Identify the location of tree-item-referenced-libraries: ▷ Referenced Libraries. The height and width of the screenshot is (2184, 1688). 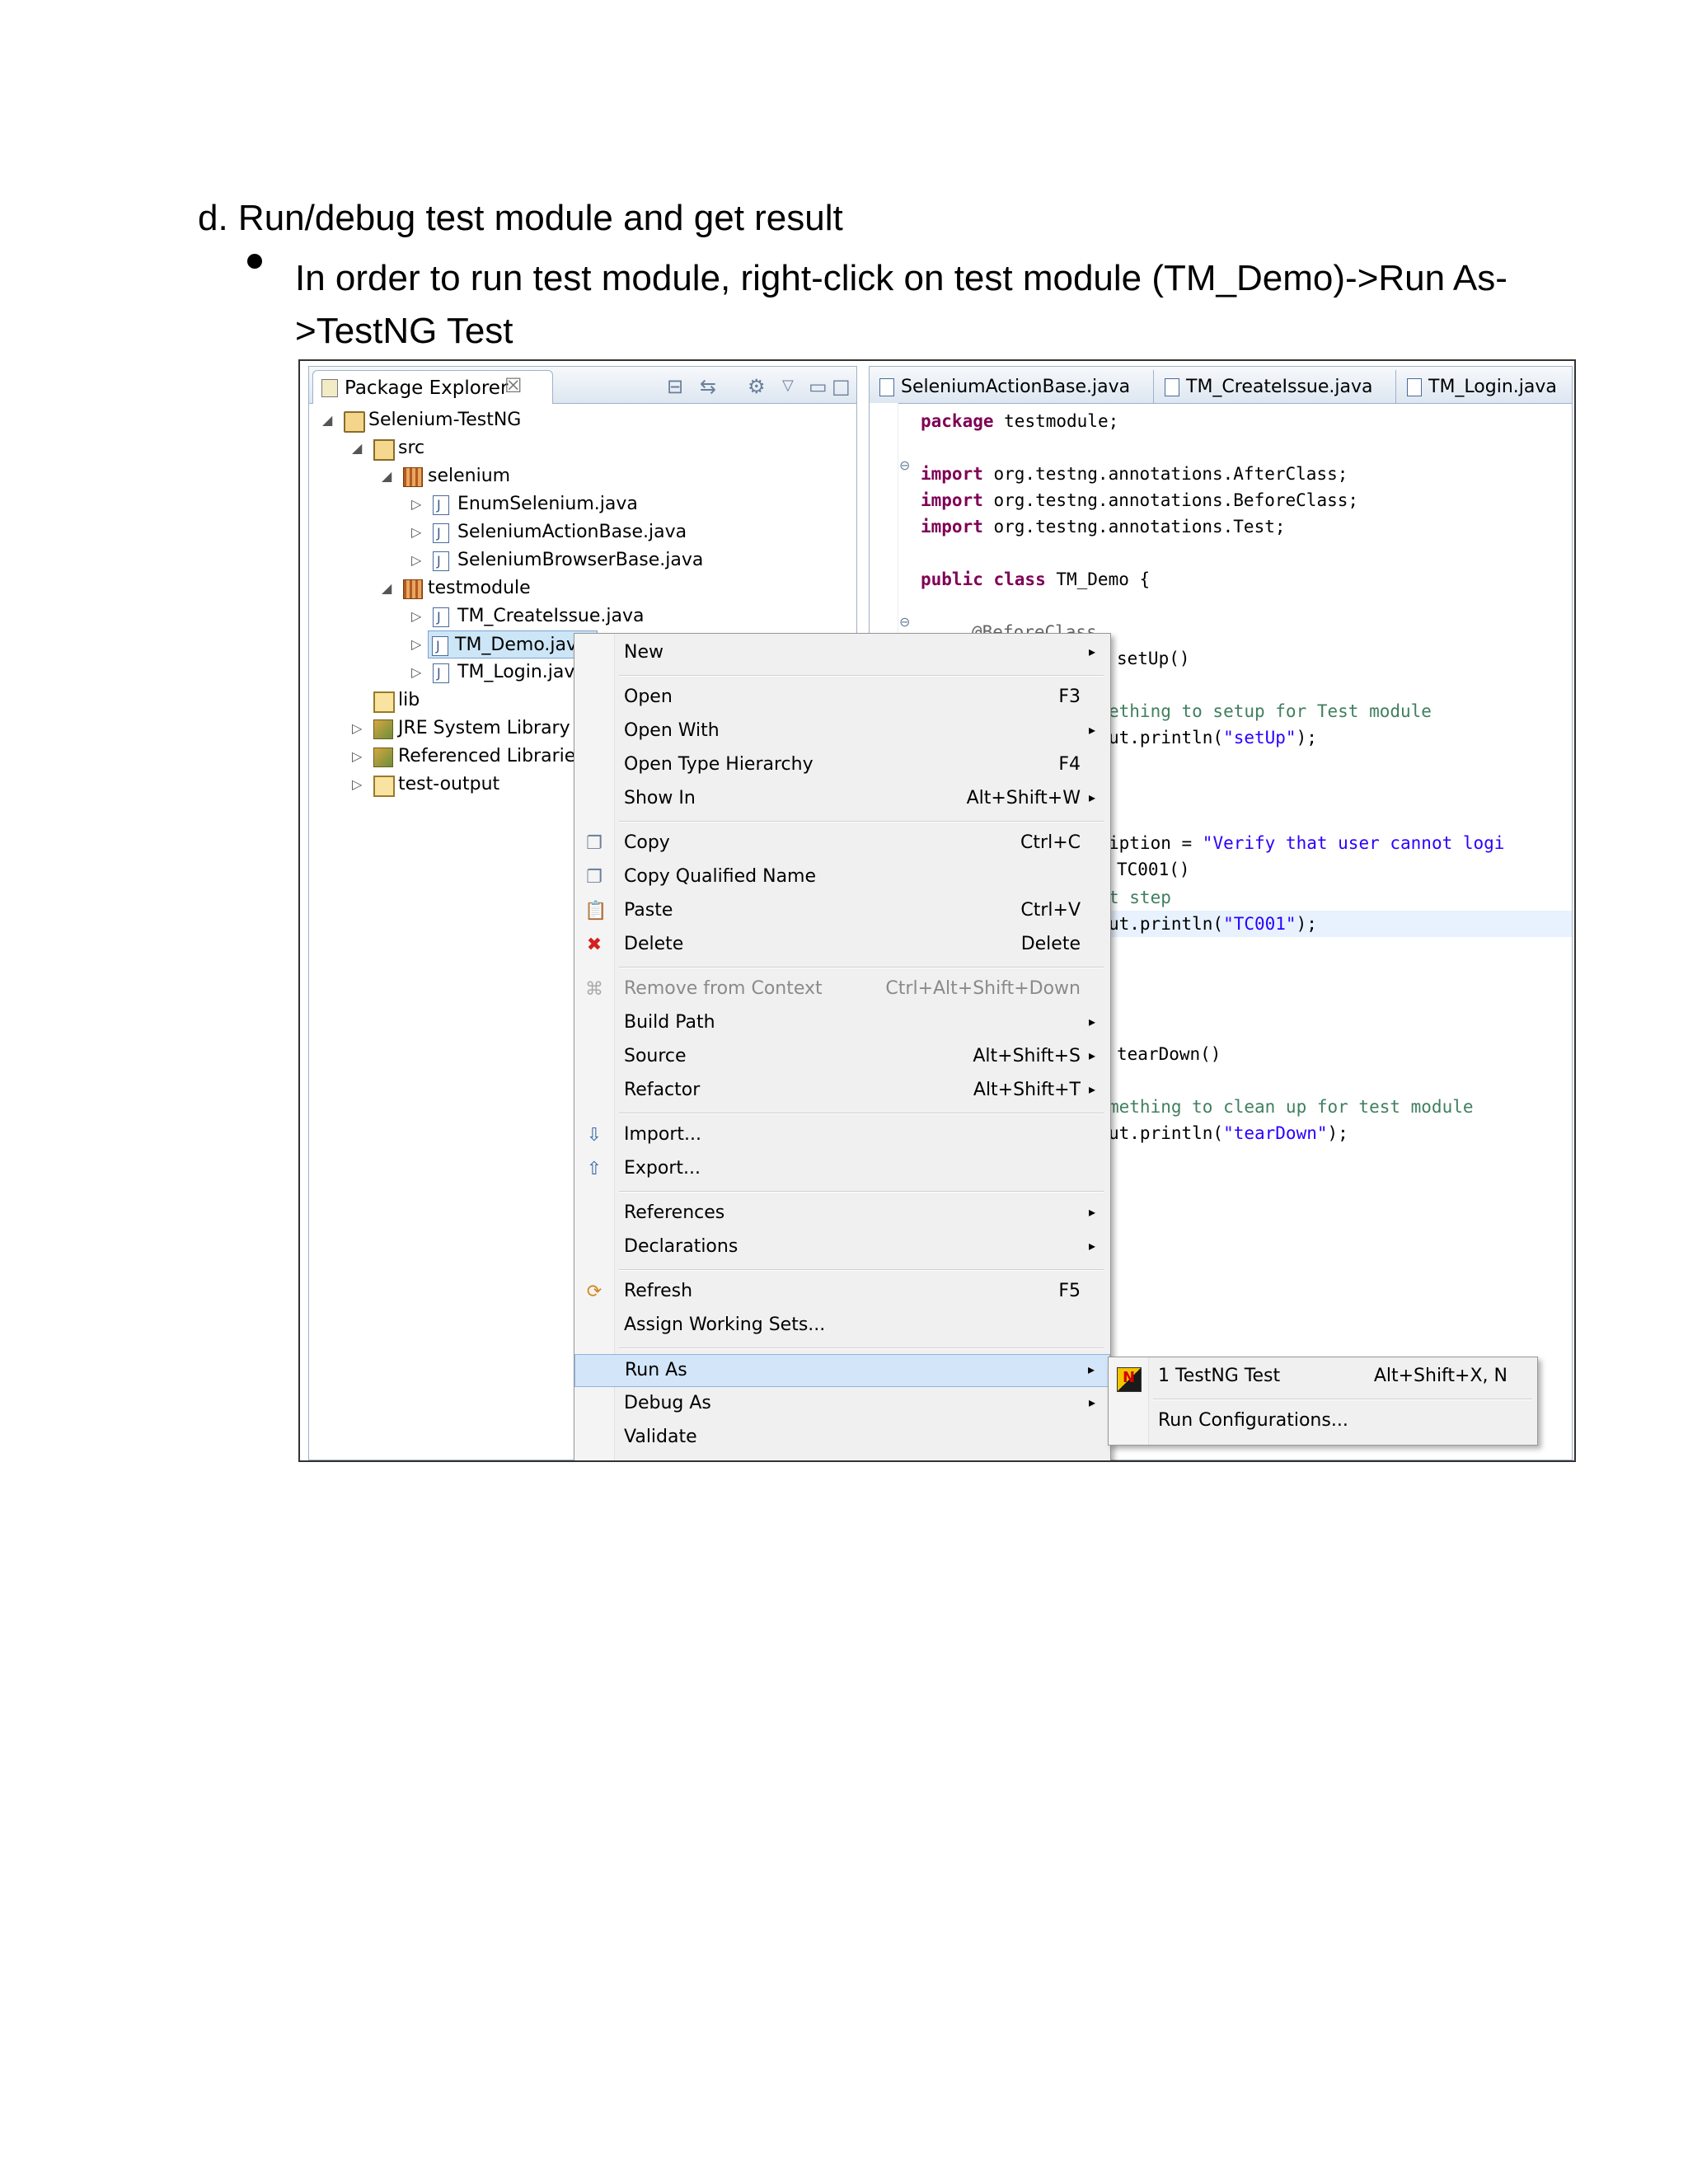
(449, 757).